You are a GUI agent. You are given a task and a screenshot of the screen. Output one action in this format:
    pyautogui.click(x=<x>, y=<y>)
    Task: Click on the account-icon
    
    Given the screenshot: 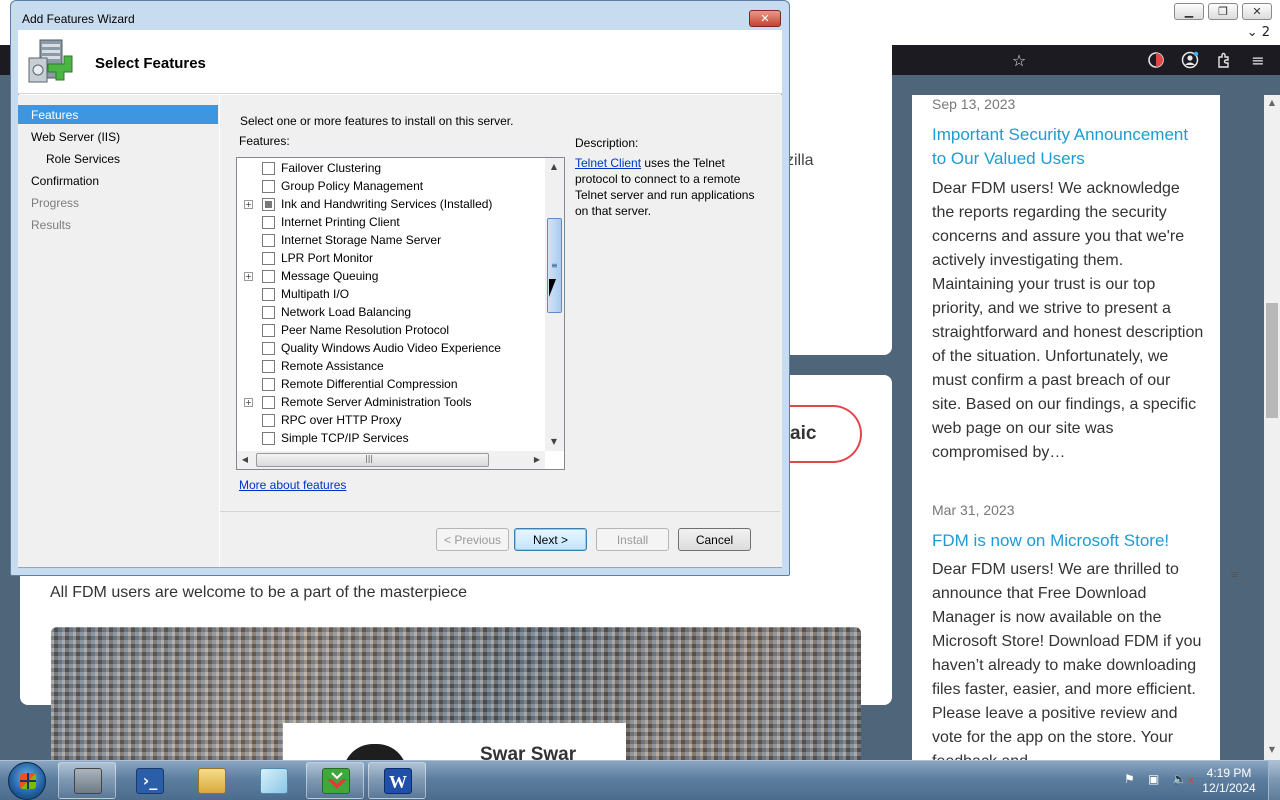 What is the action you would take?
    pyautogui.click(x=1190, y=60)
    